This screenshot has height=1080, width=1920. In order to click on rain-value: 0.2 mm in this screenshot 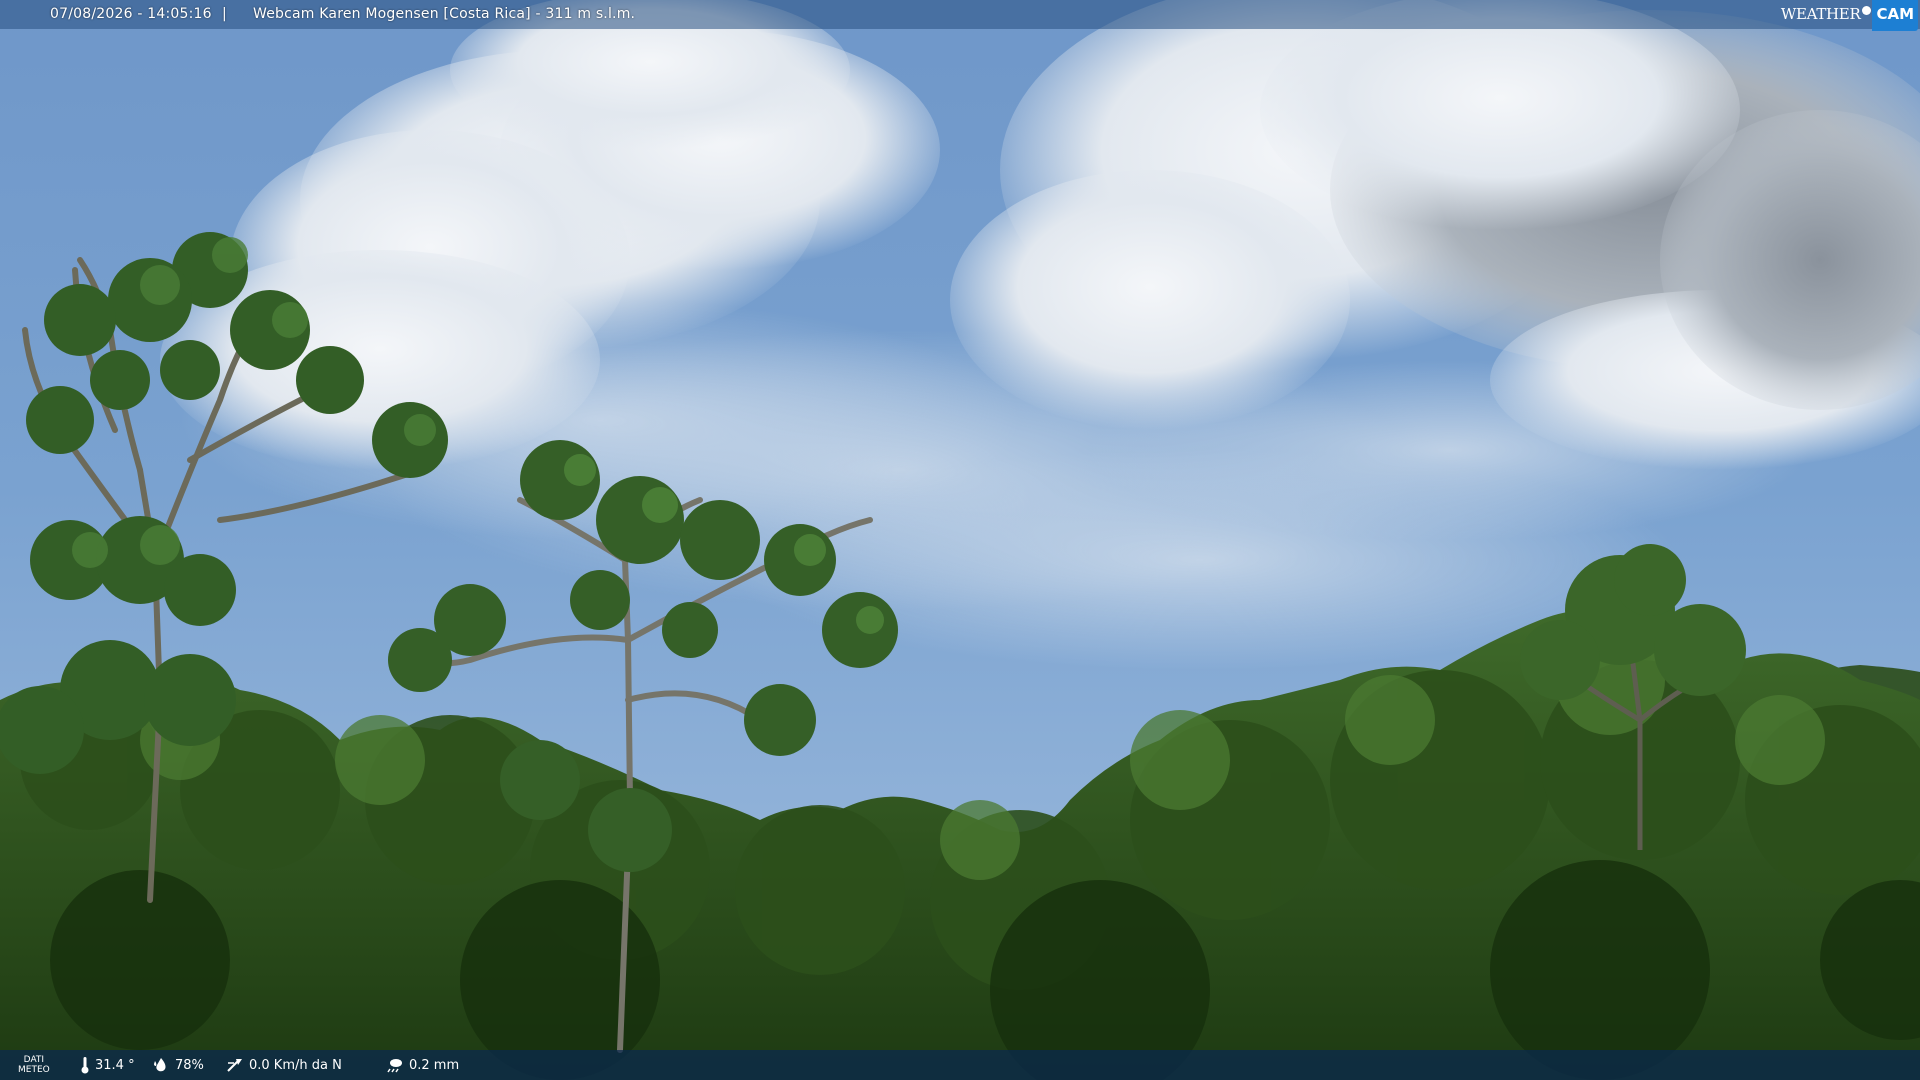, I will do `click(434, 1065)`.